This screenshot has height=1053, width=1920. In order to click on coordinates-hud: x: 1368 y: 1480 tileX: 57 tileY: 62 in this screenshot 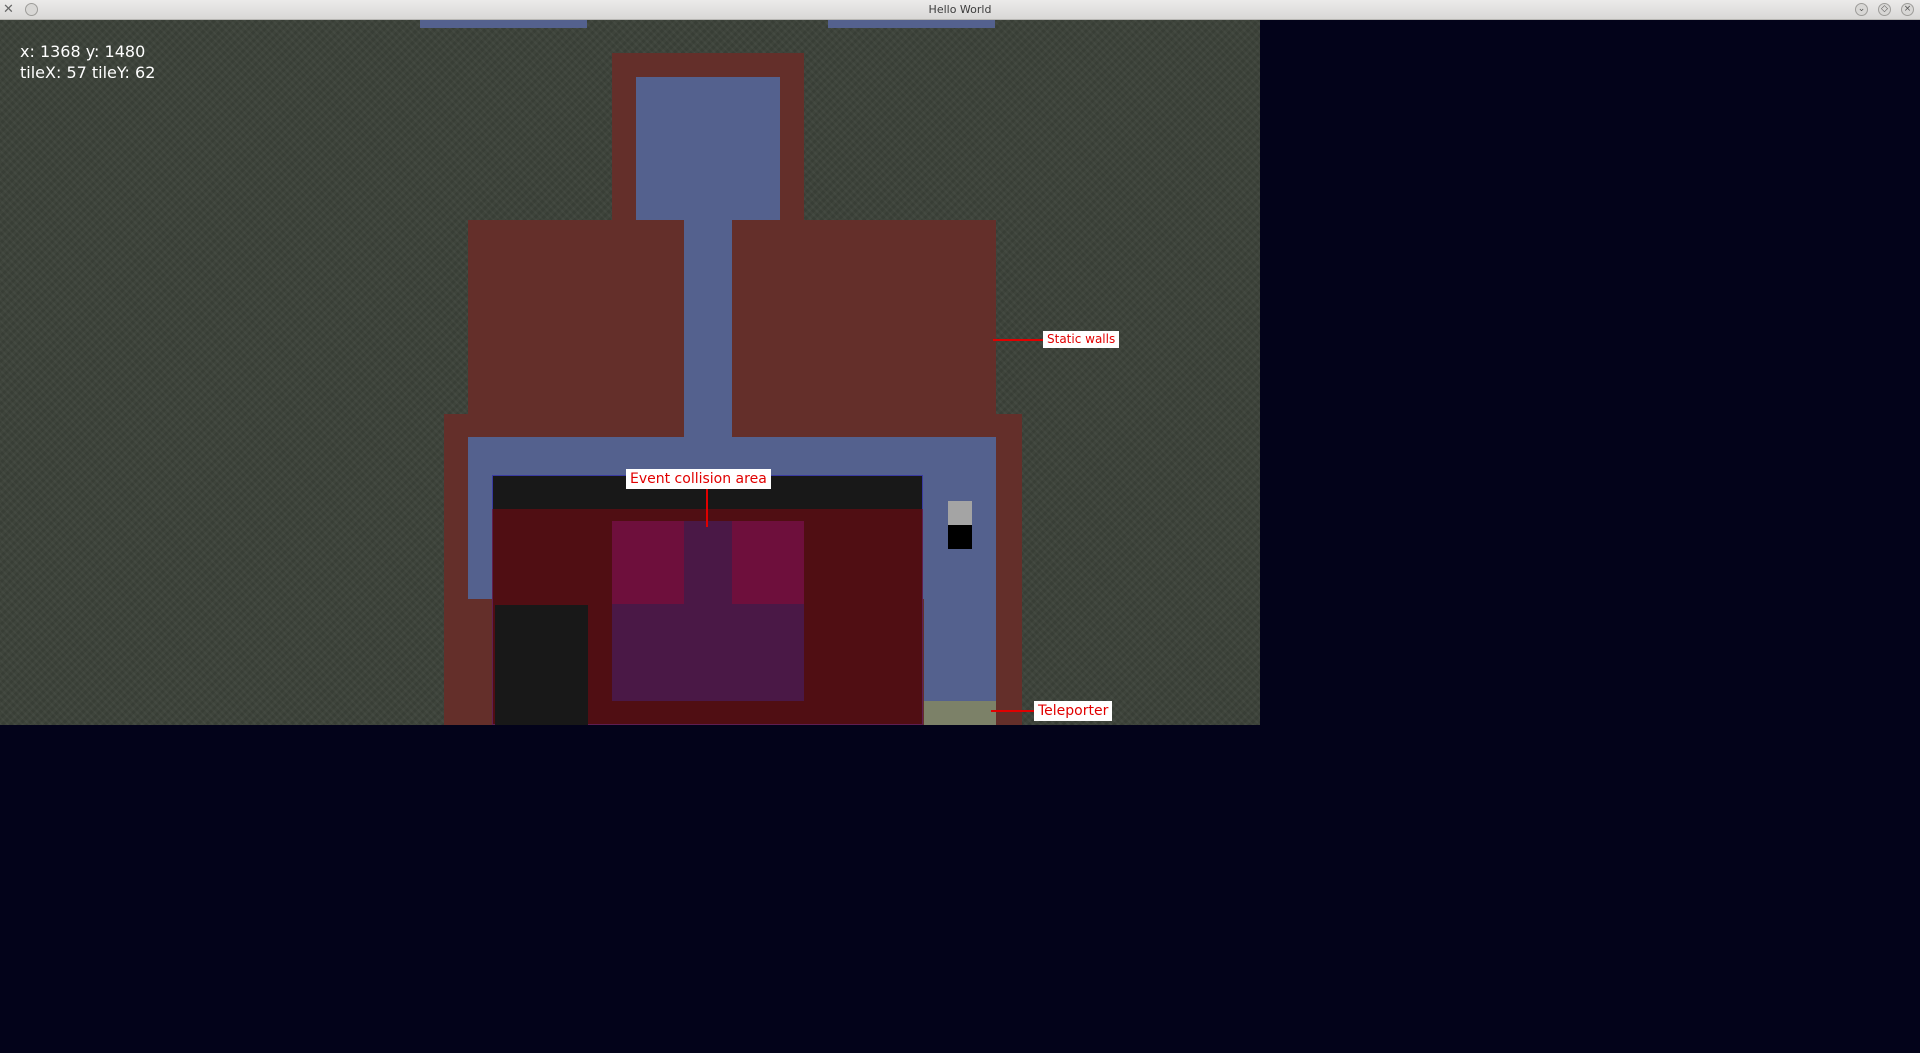, I will do `click(87, 62)`.